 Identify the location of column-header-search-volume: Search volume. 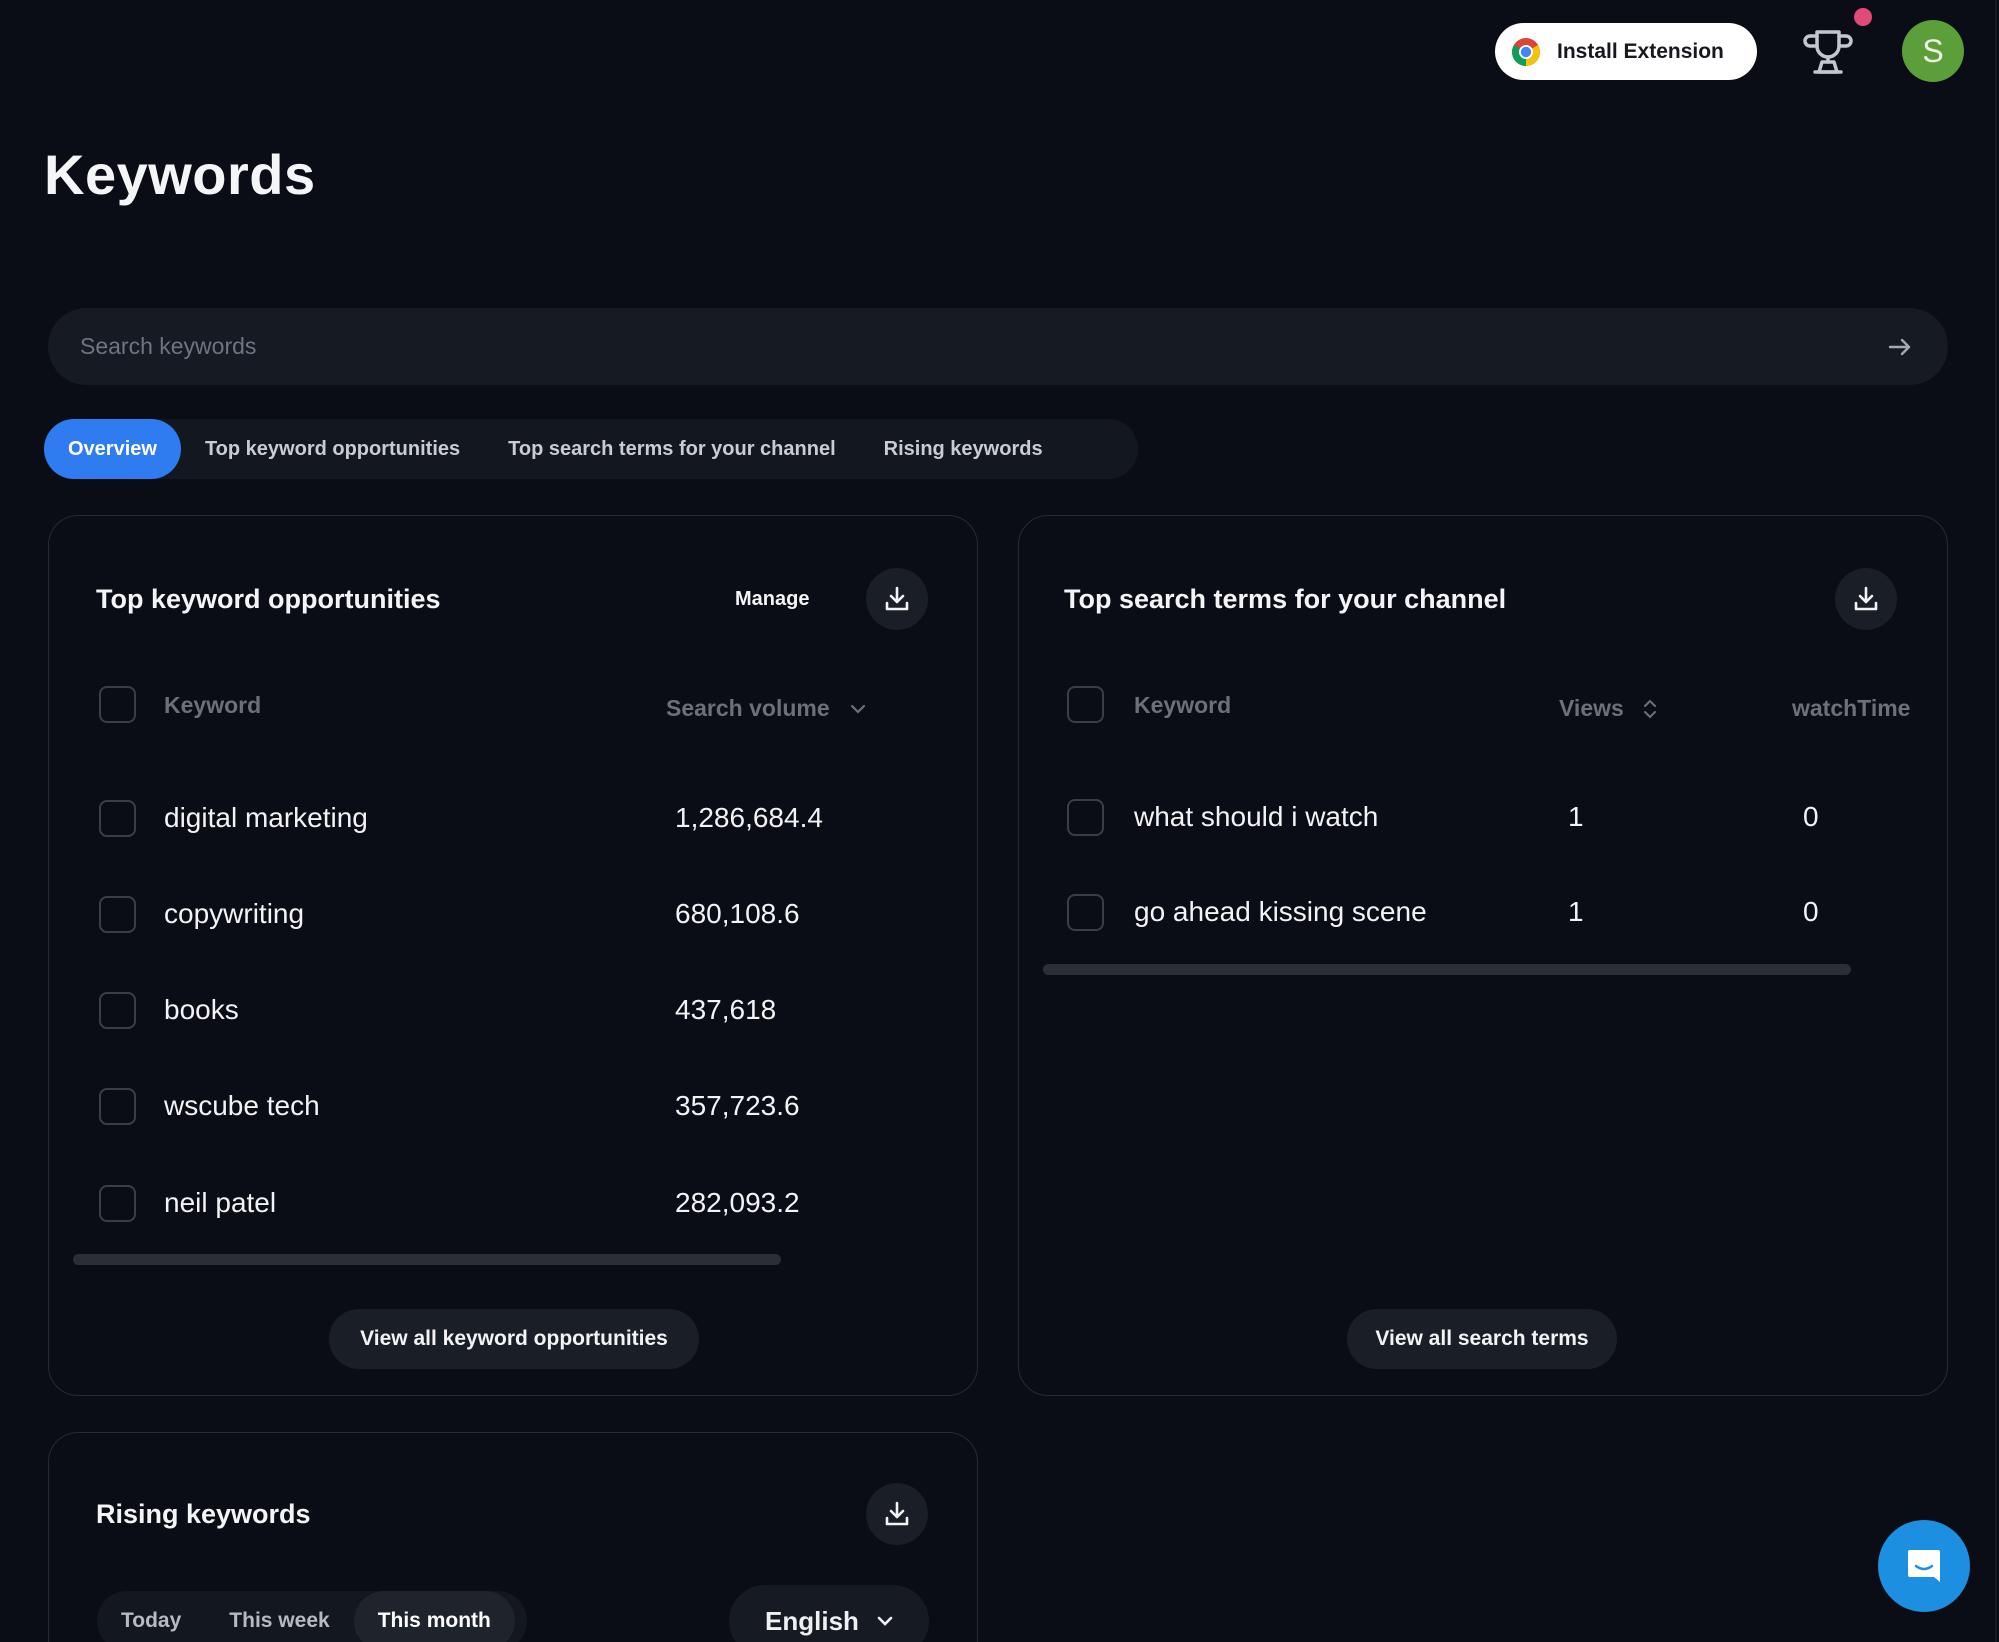
(766, 708).